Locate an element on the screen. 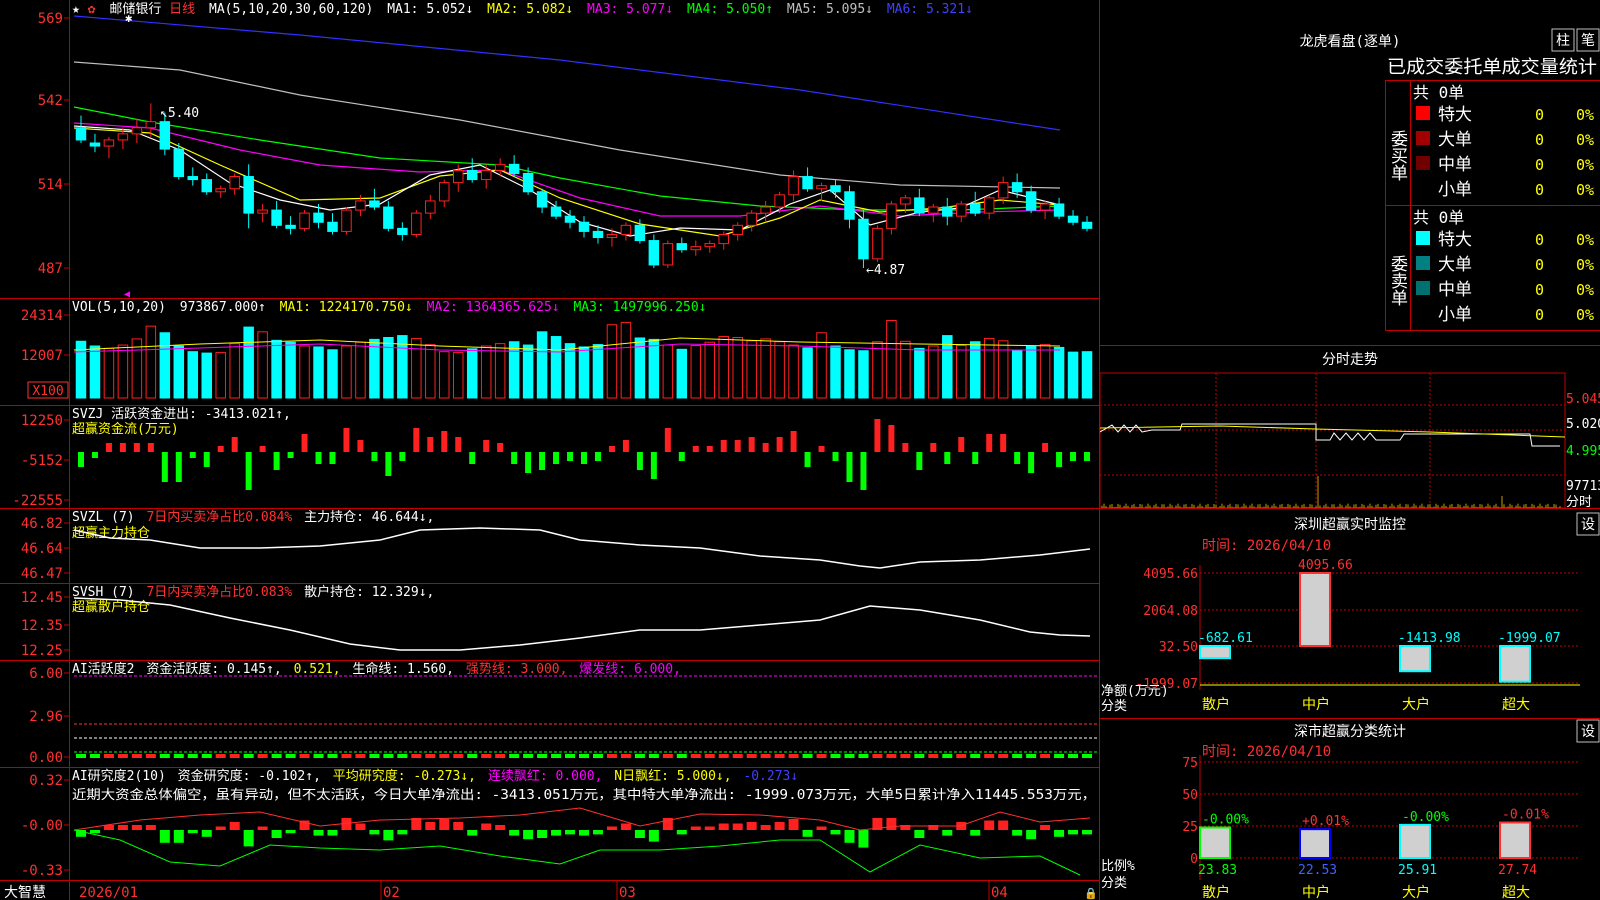  order-type-label: 小单 is located at coordinates (1455, 190).